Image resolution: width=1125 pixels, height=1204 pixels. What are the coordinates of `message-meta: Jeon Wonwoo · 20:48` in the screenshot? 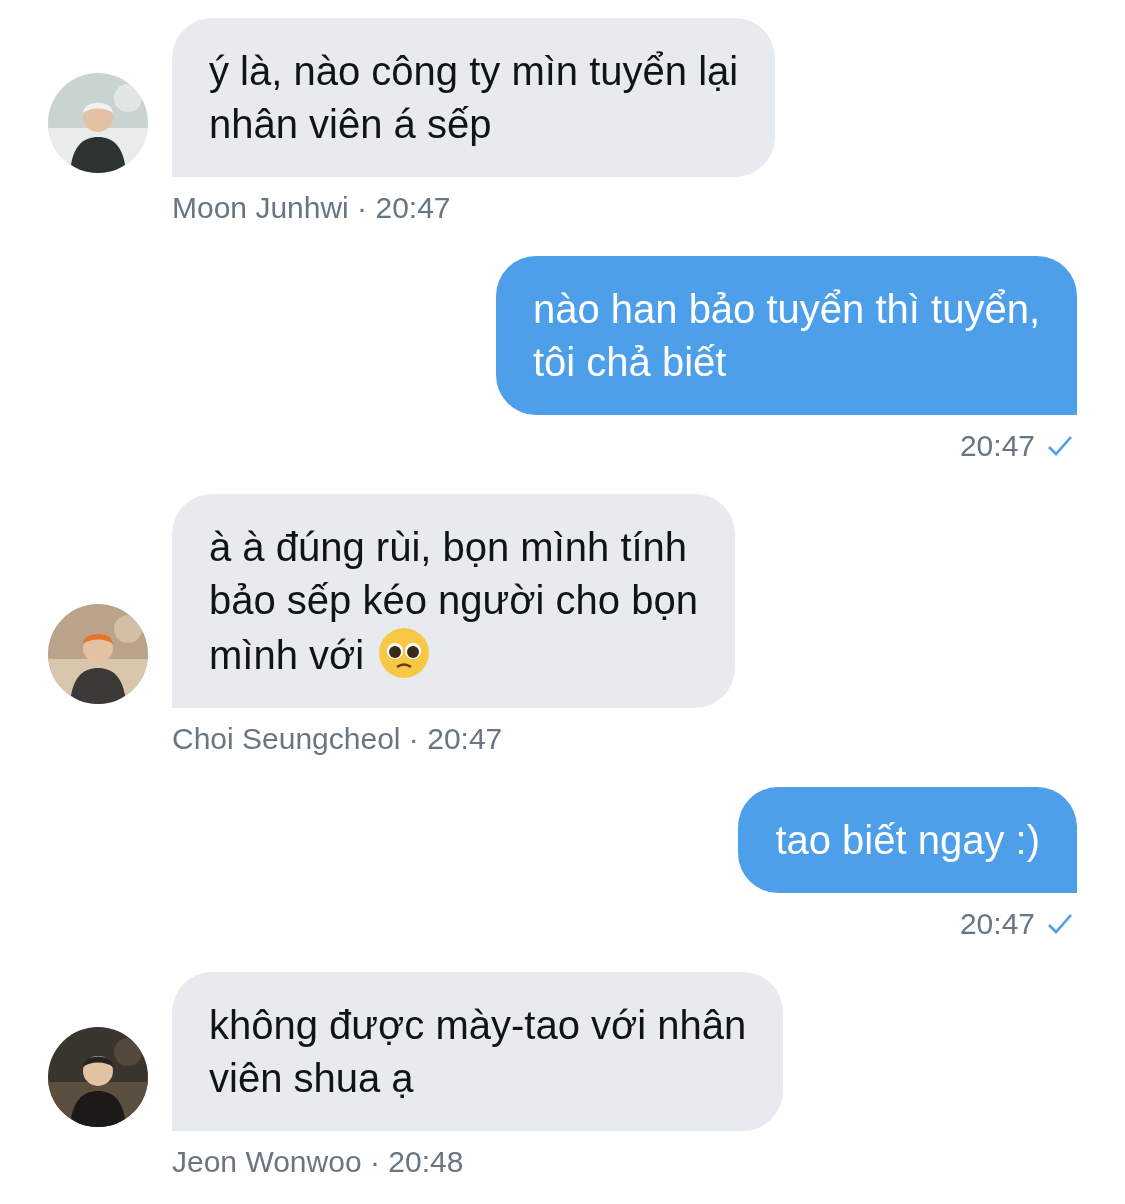 It's located at (318, 1162).